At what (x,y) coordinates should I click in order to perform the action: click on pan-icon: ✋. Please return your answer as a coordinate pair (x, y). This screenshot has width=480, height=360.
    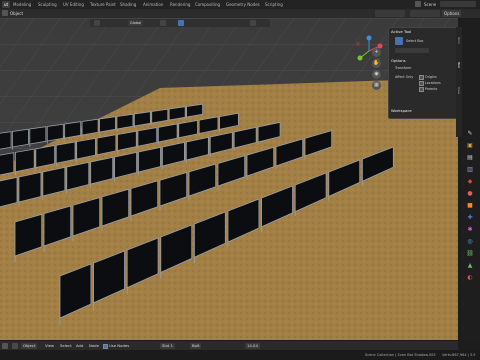
    Looking at the image, I should click on (376, 63).